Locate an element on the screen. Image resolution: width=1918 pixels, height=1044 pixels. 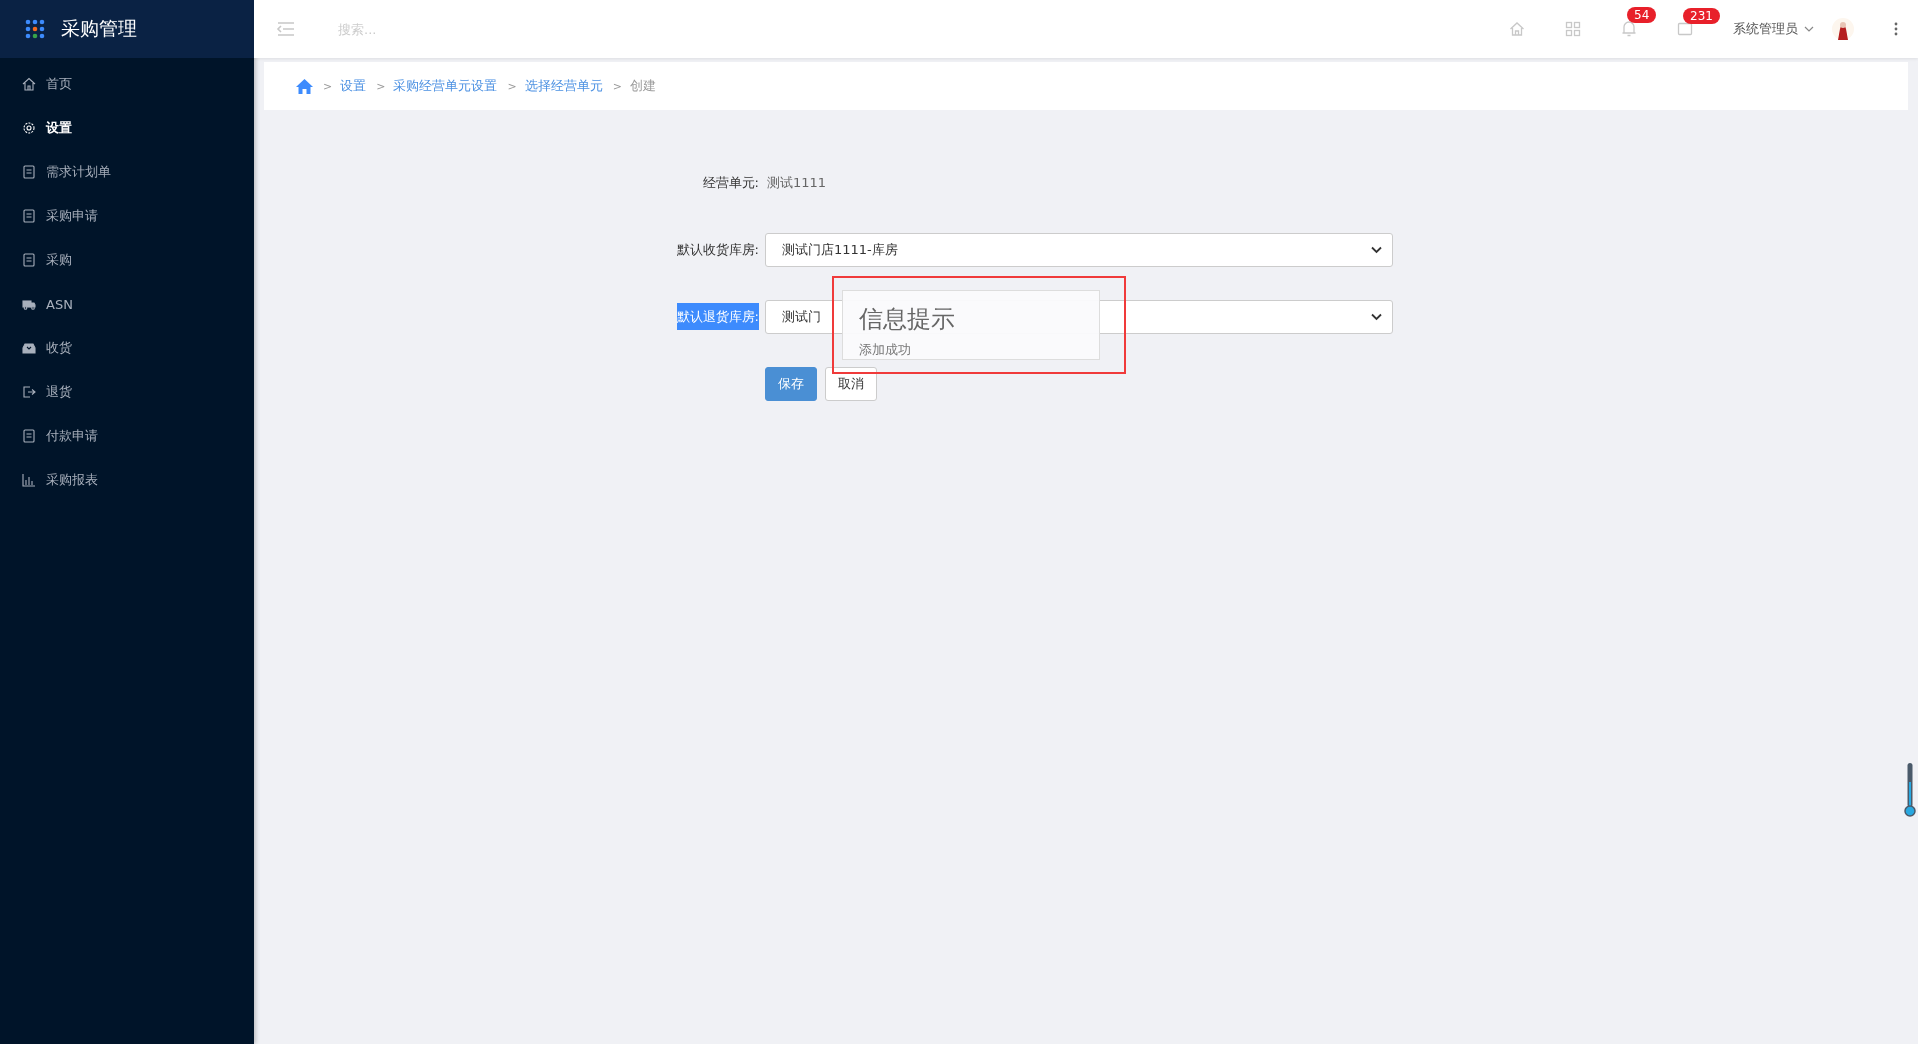
message-badge: 231 is located at coordinates (1701, 16).